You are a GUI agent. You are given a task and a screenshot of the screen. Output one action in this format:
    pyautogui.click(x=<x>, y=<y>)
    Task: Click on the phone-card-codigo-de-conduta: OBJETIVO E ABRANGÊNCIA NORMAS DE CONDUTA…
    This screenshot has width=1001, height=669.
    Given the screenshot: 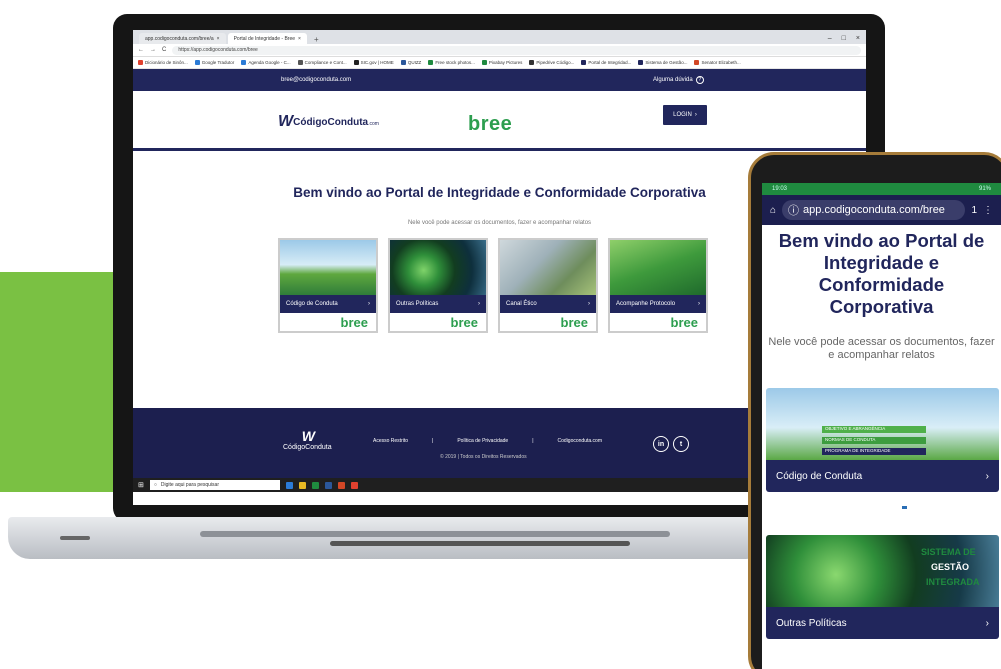 What is the action you would take?
    pyautogui.click(x=882, y=440)
    